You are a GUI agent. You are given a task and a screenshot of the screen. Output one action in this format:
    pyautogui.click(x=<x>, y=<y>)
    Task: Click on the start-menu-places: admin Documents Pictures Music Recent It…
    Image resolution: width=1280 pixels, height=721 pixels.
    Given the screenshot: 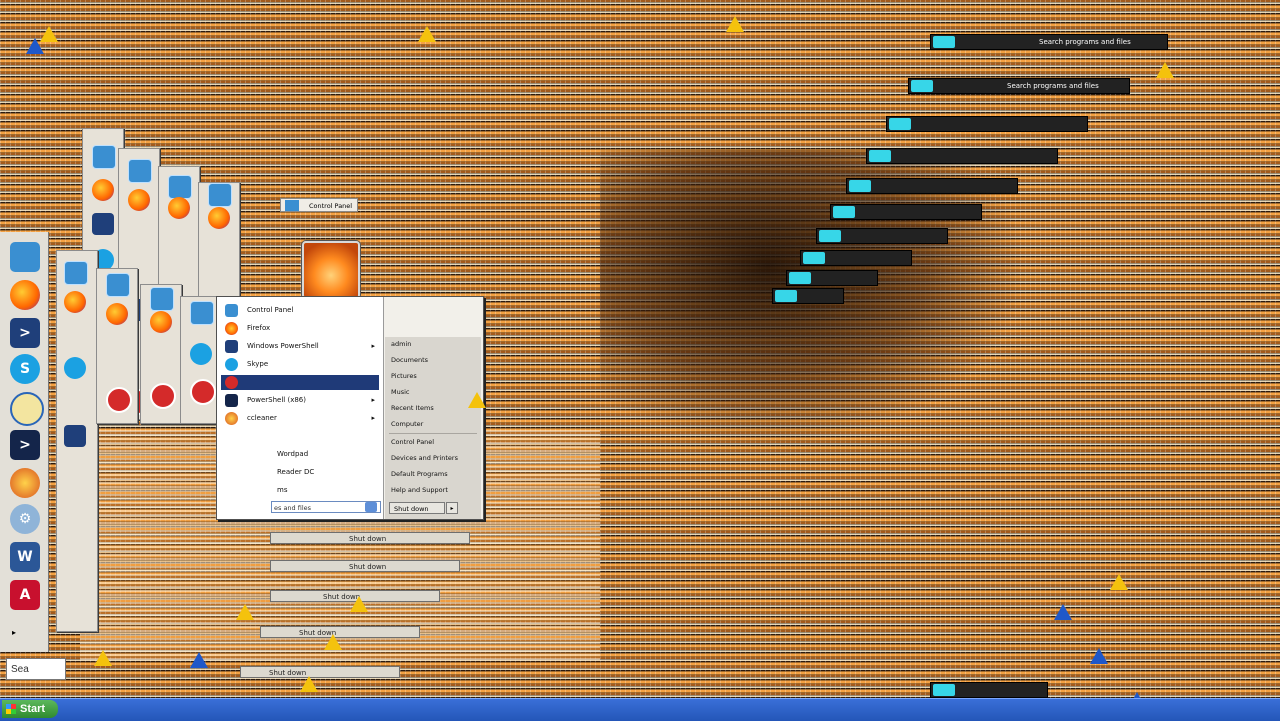 What is the action you would take?
    pyautogui.click(x=433, y=428)
    